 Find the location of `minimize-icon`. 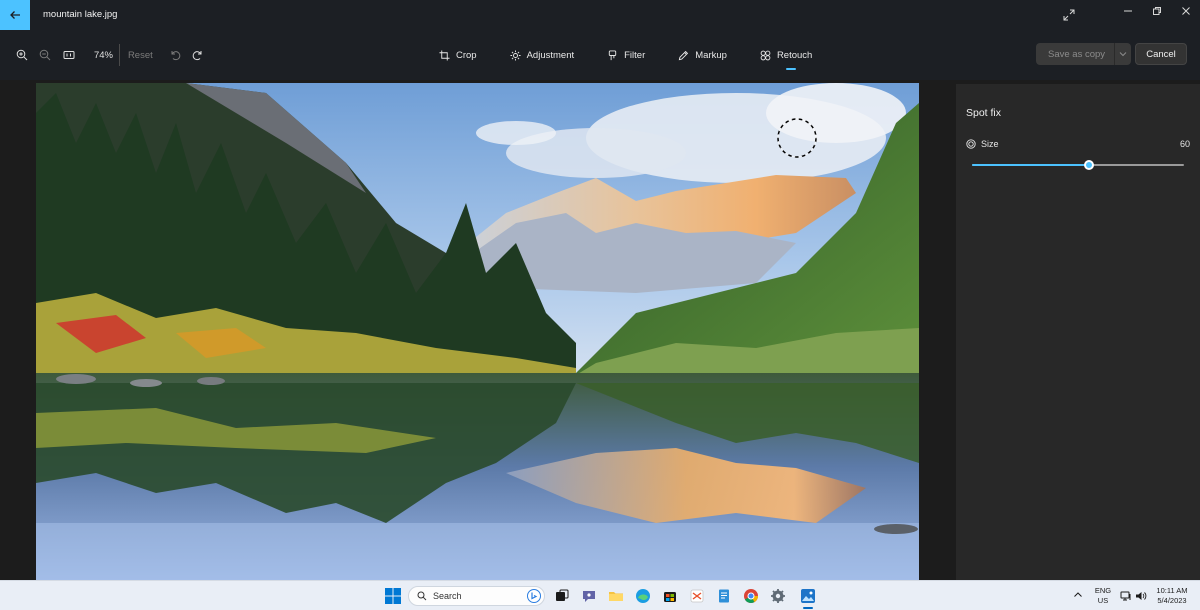

minimize-icon is located at coordinates (1128, 11).